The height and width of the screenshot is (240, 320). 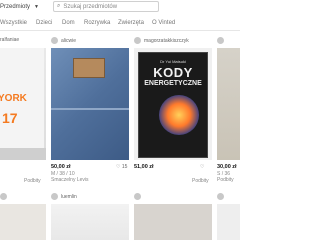 I want to click on energy-orb-image, so click(x=179, y=115).